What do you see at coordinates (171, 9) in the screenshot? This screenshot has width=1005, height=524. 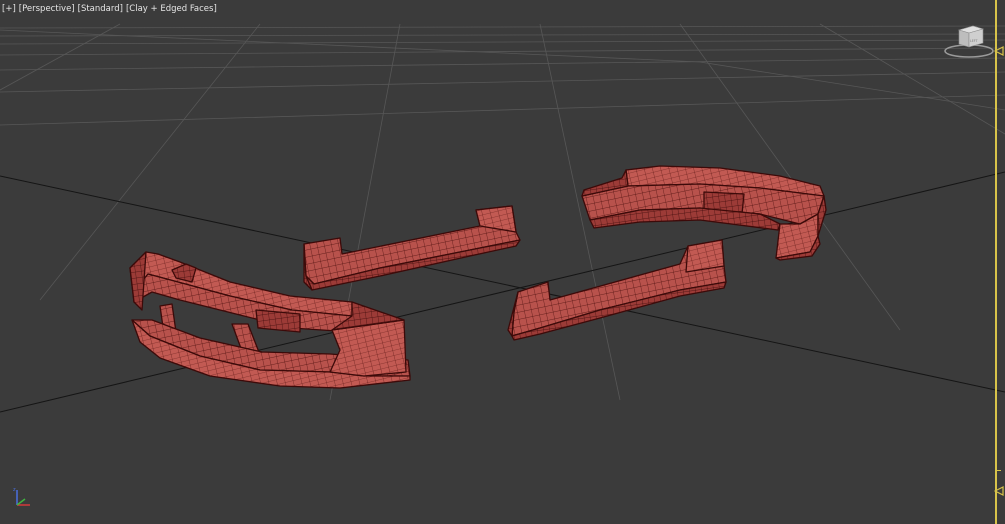 I see `viewport-shading-menu: [Clay + Edged Faces]` at bounding box center [171, 9].